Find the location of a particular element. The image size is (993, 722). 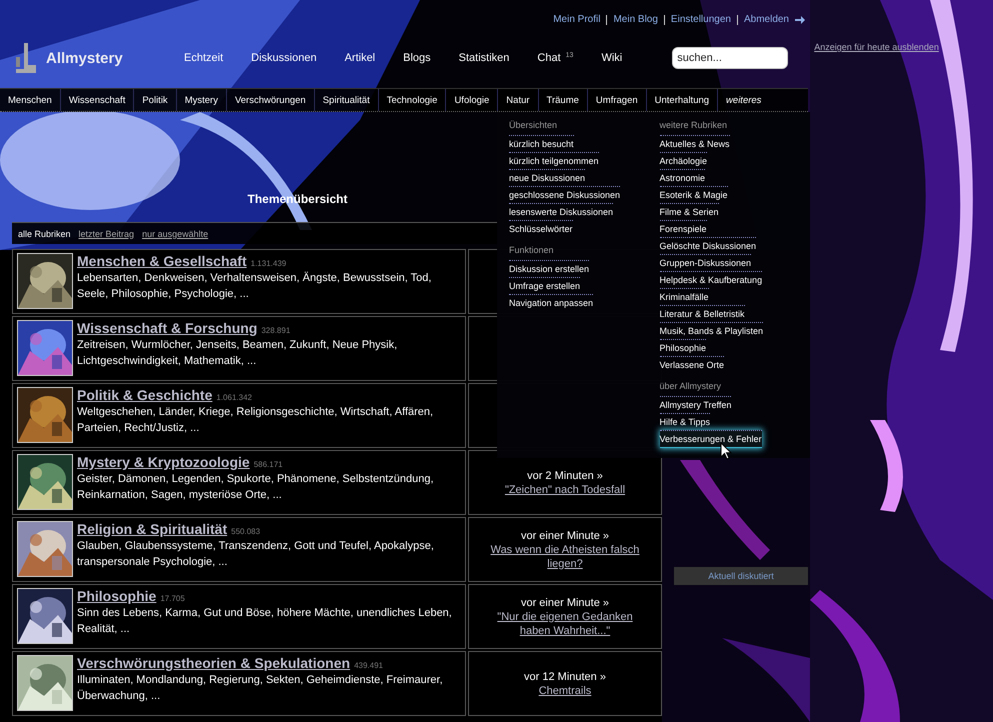

aktuell-button: Aktuell diskutiert is located at coordinates (741, 576).